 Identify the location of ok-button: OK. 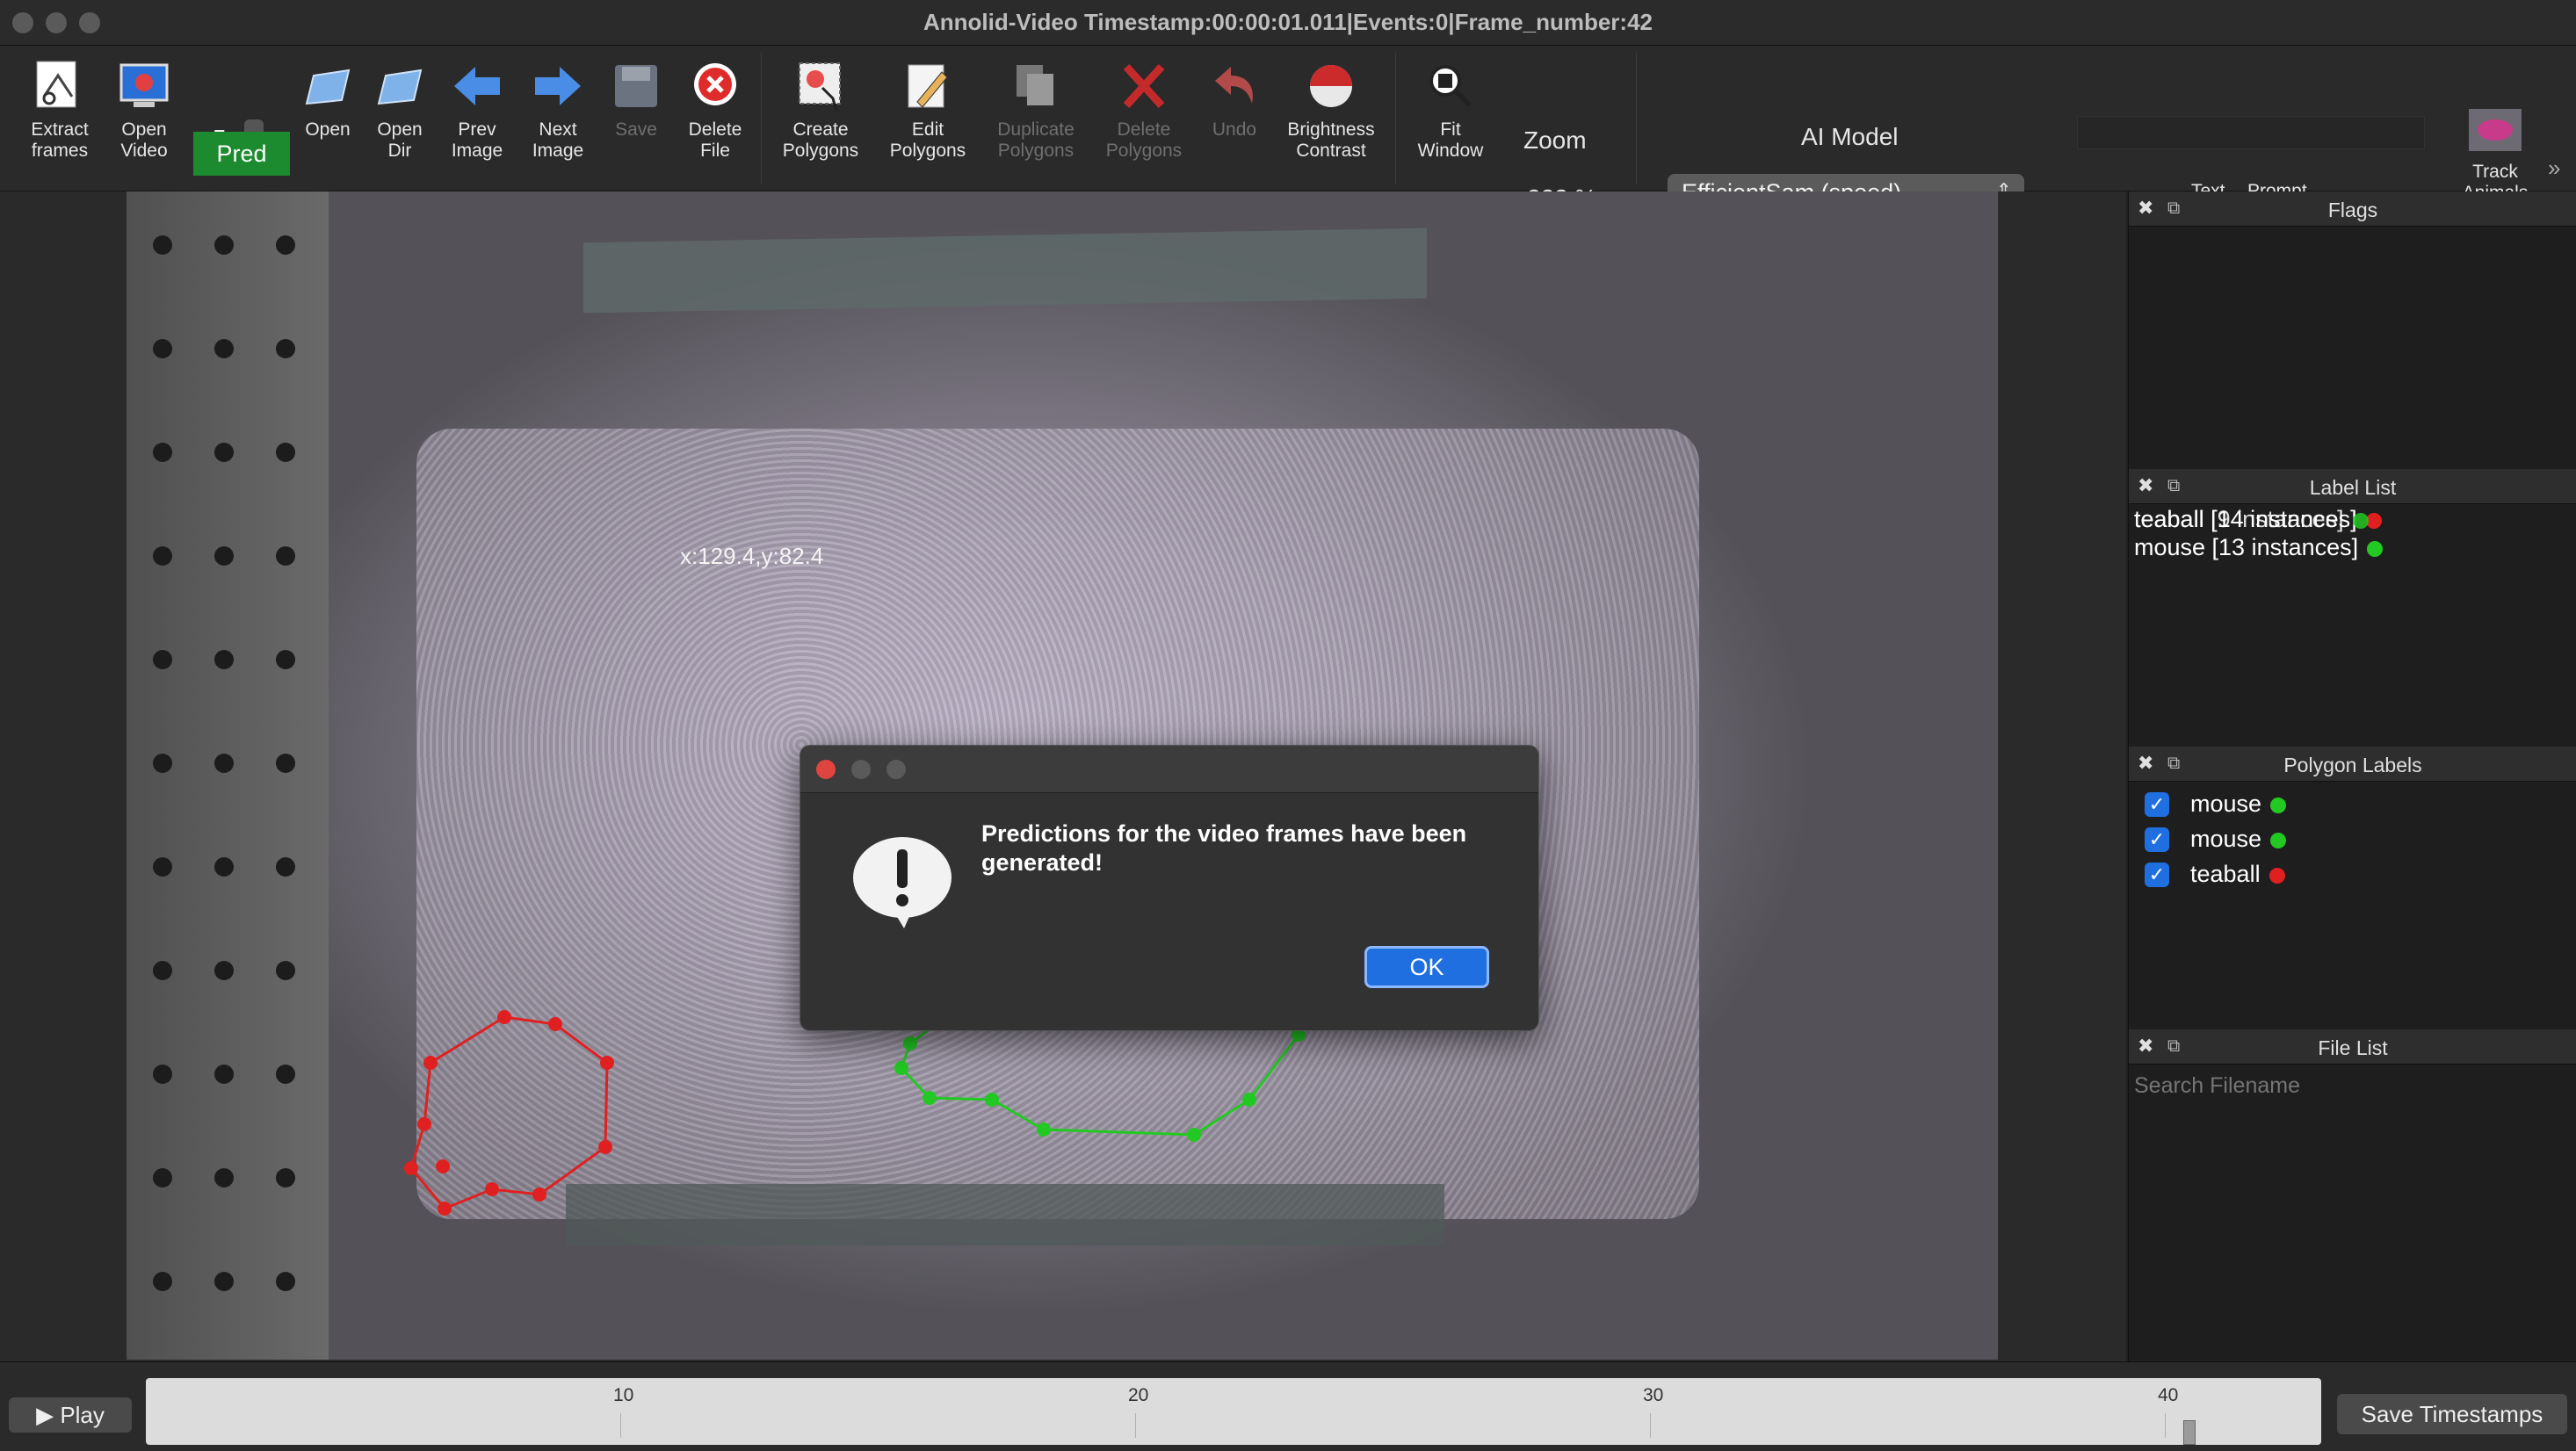
(1426, 967).